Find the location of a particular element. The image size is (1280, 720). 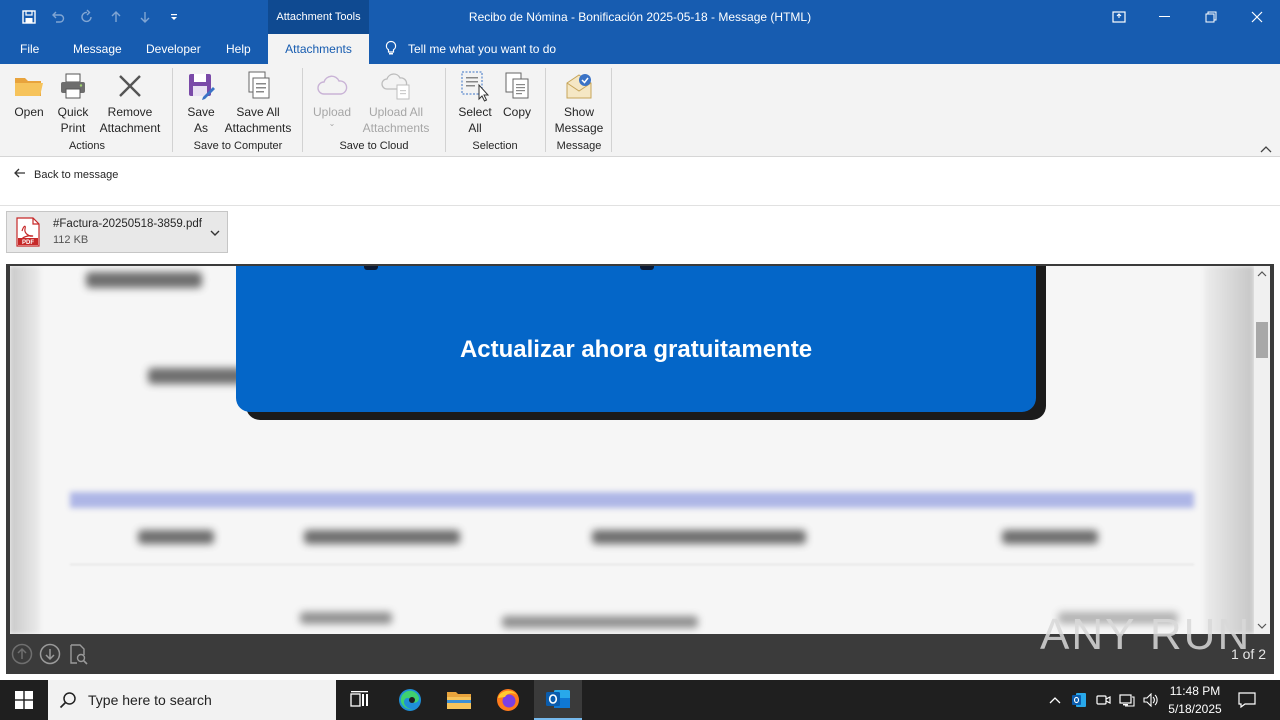

tab-file: File is located at coordinates (29, 49).